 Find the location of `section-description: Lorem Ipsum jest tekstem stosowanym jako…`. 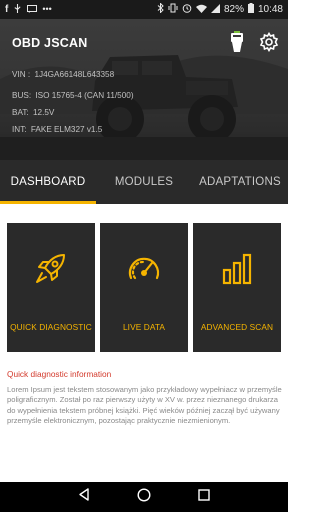

section-description: Lorem Ipsum jest tekstem stosowanym jako… is located at coordinates (144, 405).